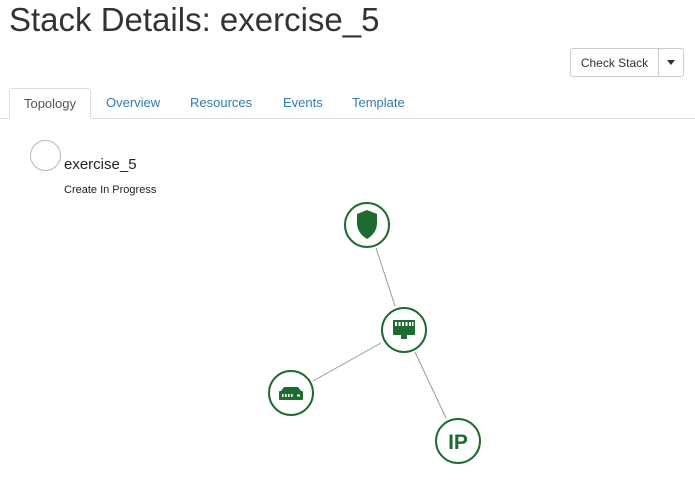  I want to click on node-floating-ip: IP, so click(458, 441).